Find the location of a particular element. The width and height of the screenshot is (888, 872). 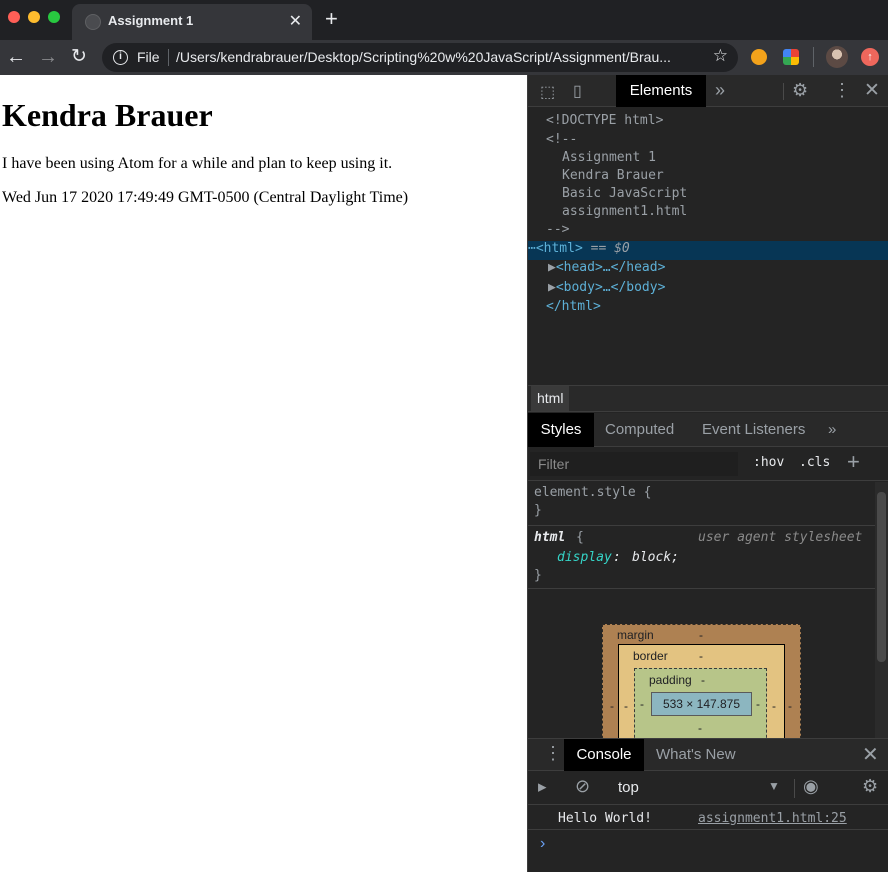

styles-filterbar: Filter :hov .cls + is located at coordinates (708, 464).